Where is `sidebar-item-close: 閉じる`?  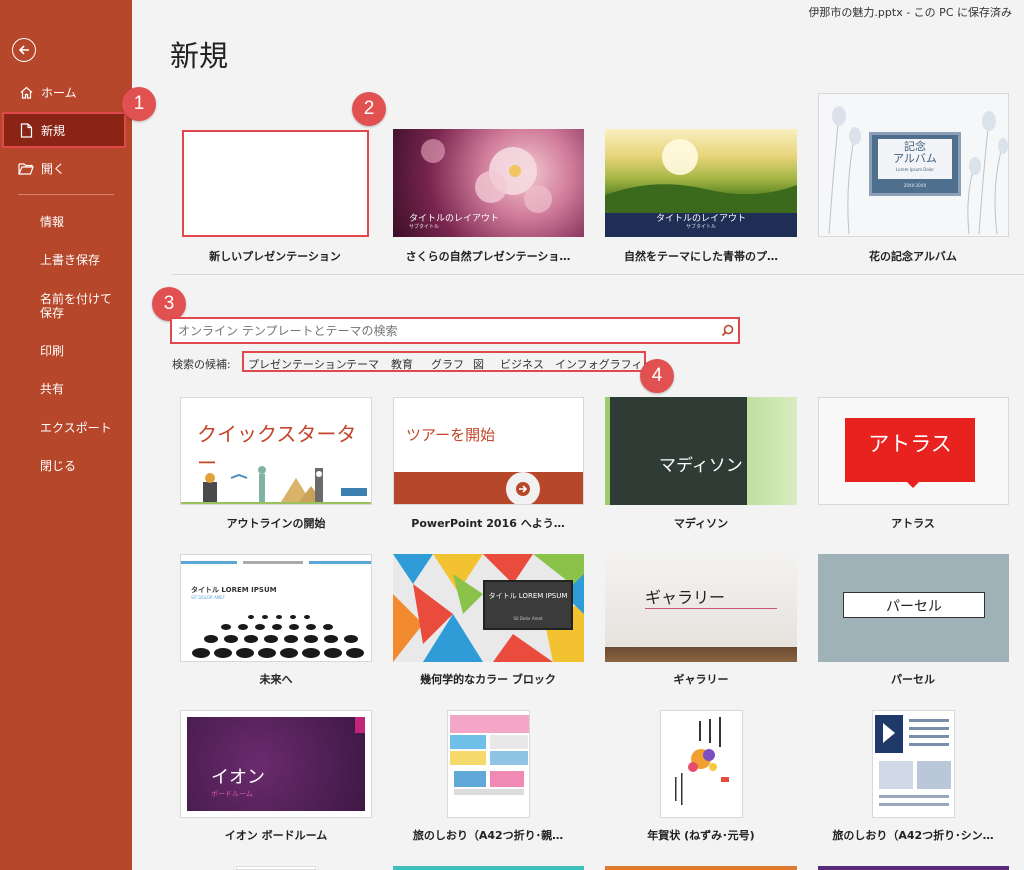
sidebar-item-close: 閉じる is located at coordinates (81, 466).